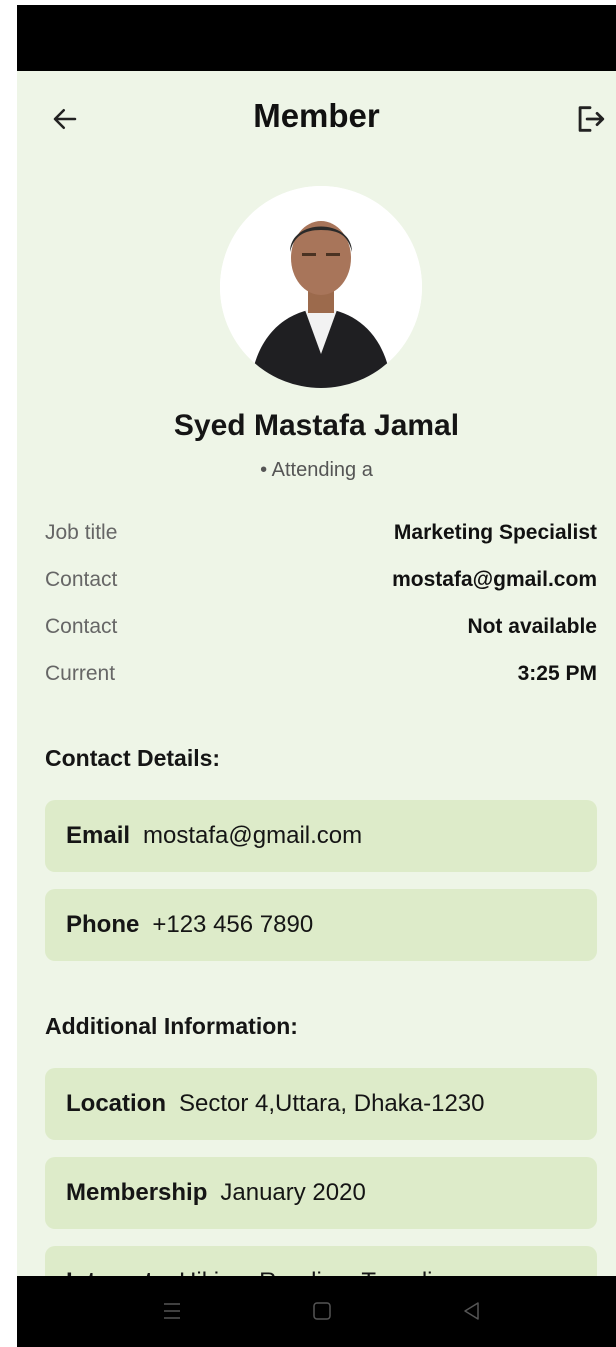 This screenshot has height=1347, width=616. I want to click on avatar, so click(321, 287).